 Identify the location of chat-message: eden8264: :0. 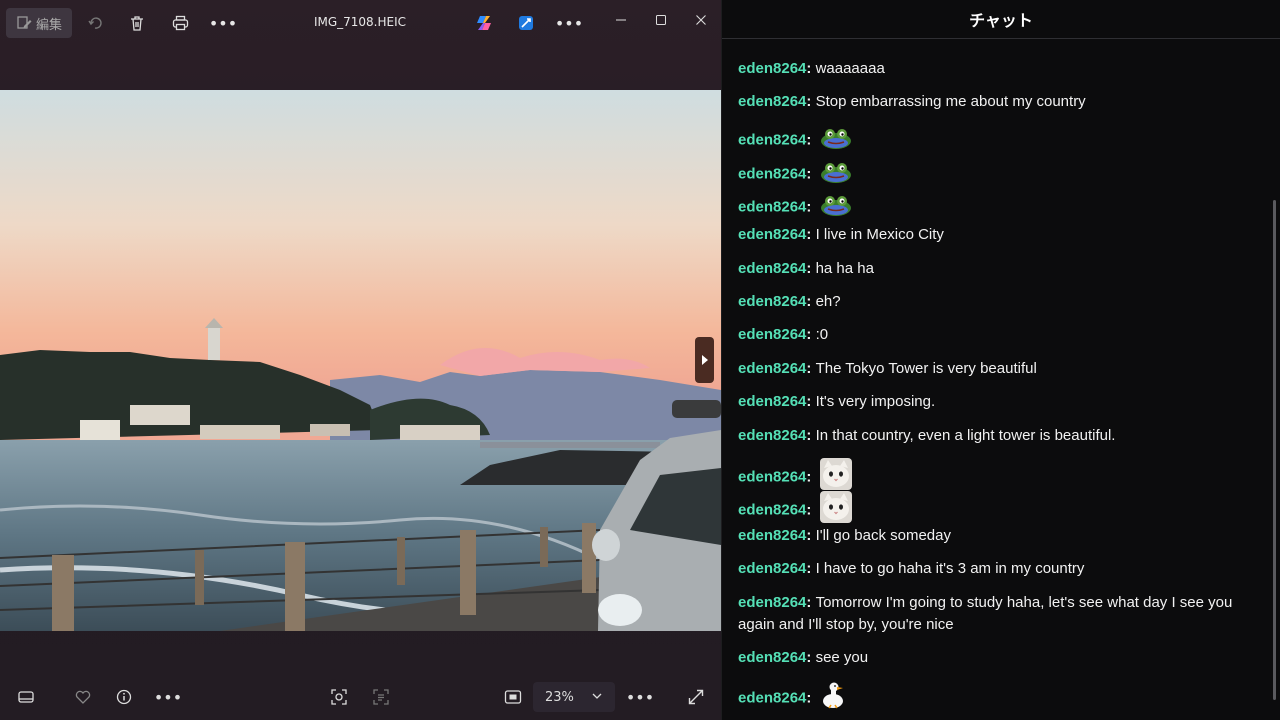
(998, 335).